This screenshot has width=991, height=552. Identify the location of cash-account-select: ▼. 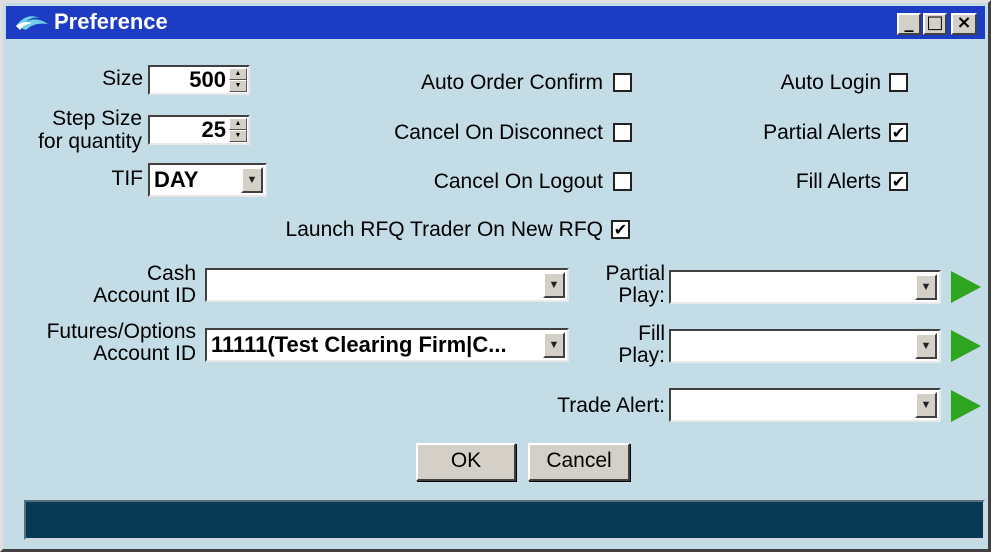
(387, 285).